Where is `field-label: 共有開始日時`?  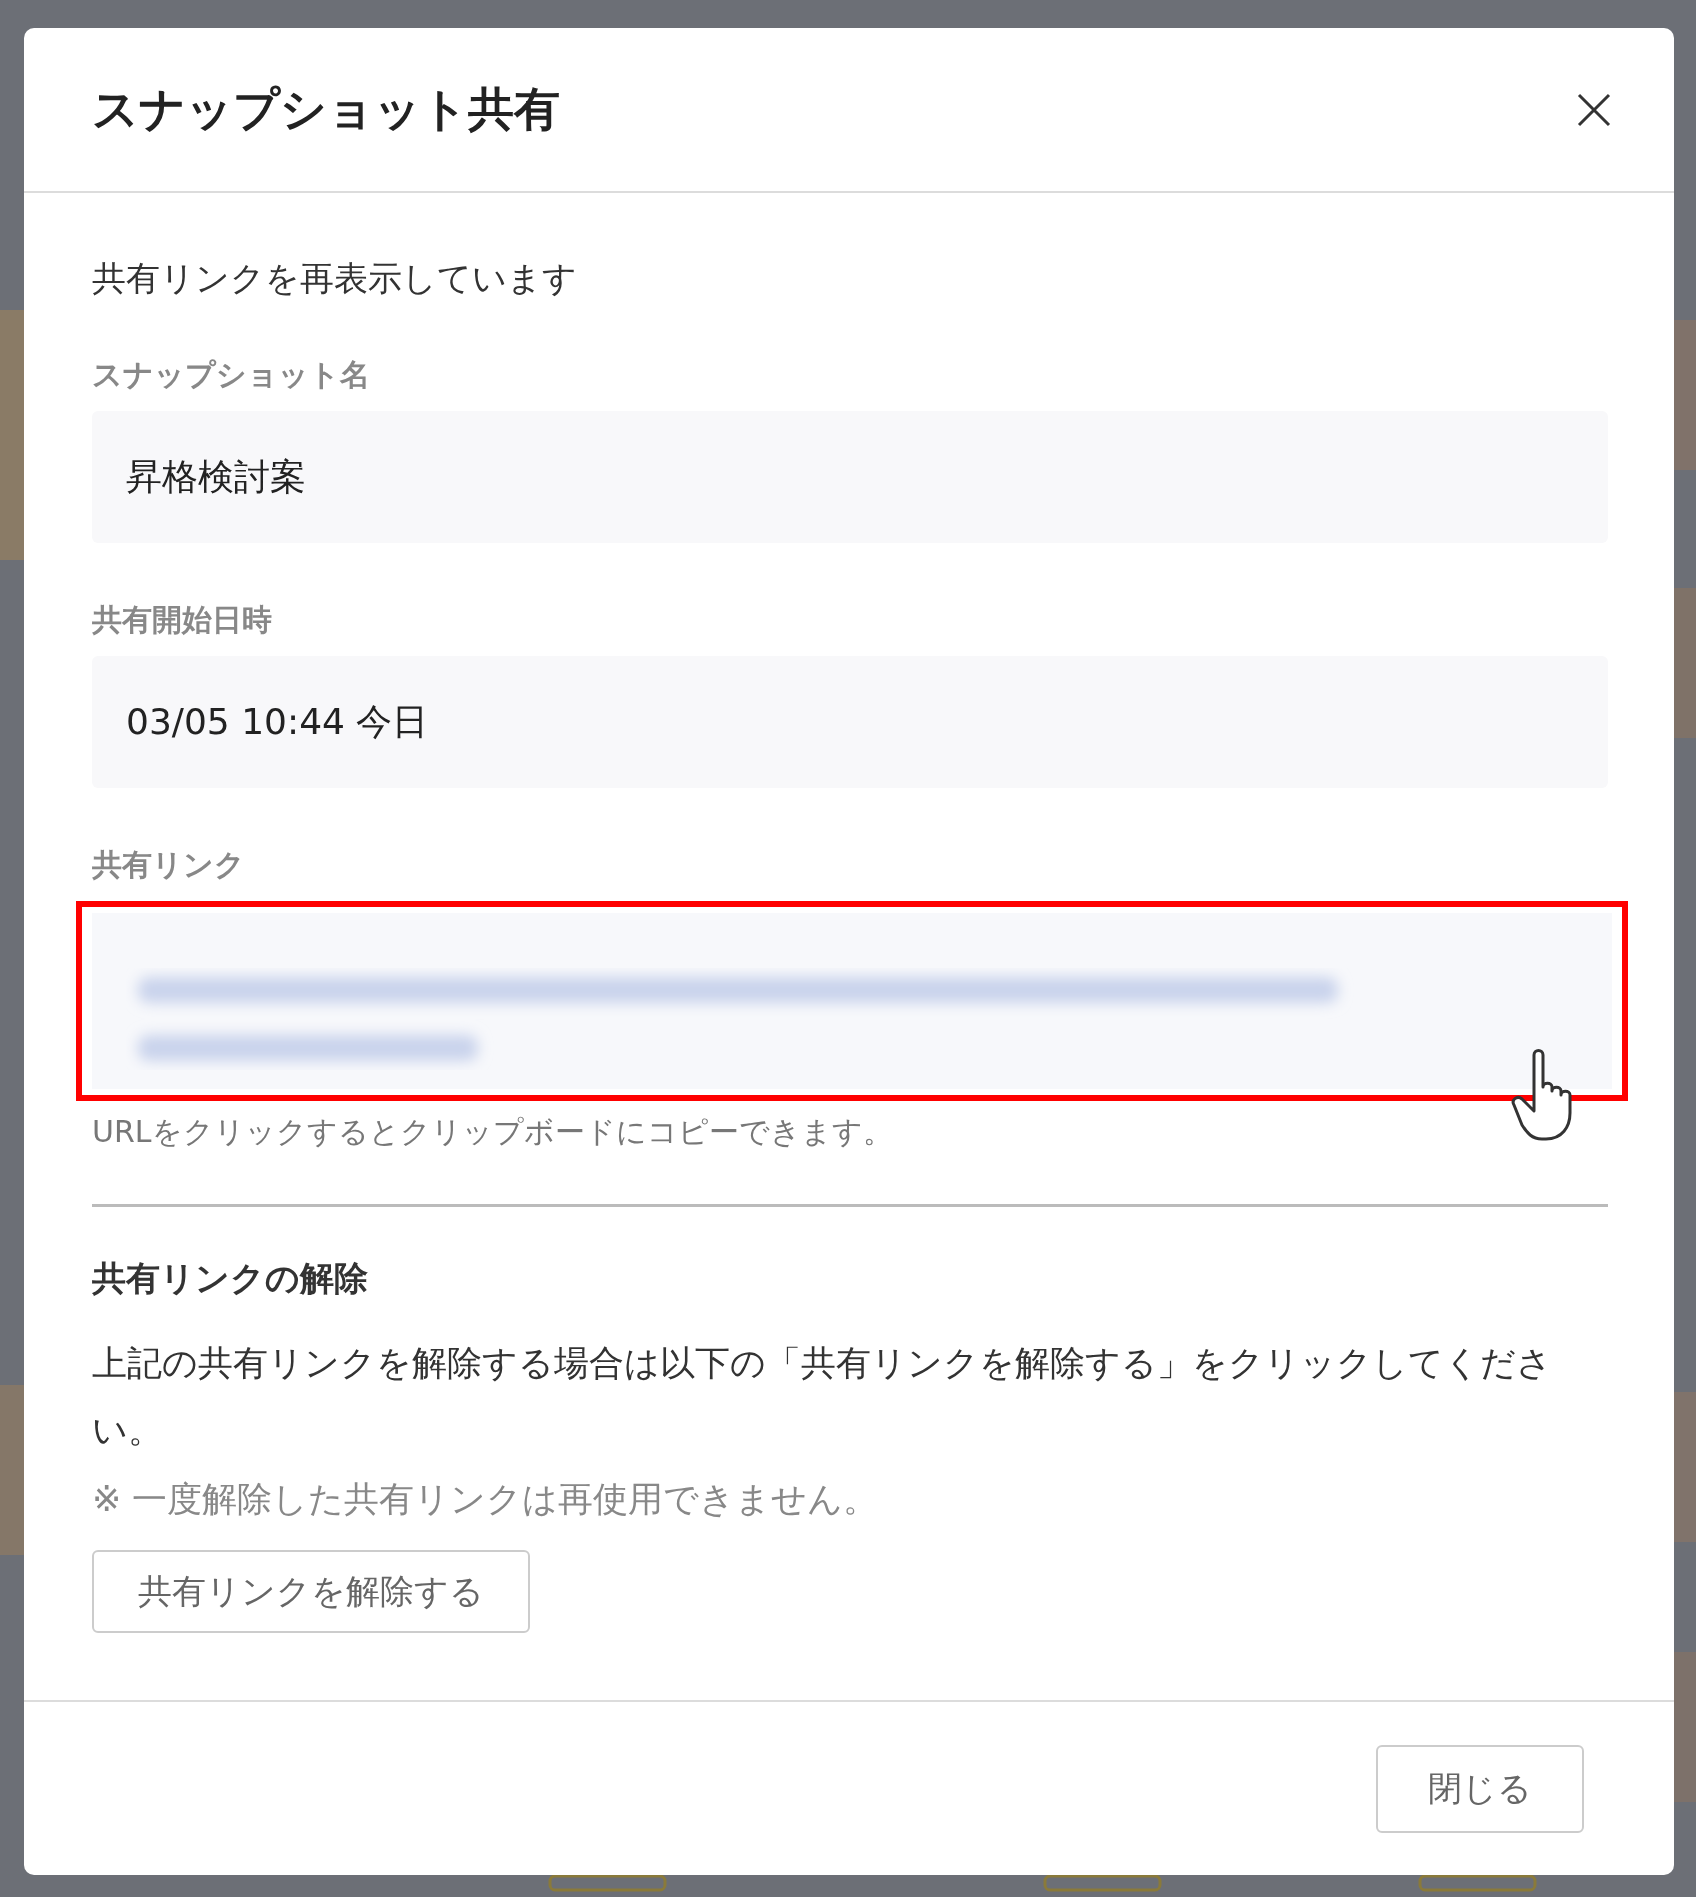
field-label: 共有開始日時 is located at coordinates (182, 620).